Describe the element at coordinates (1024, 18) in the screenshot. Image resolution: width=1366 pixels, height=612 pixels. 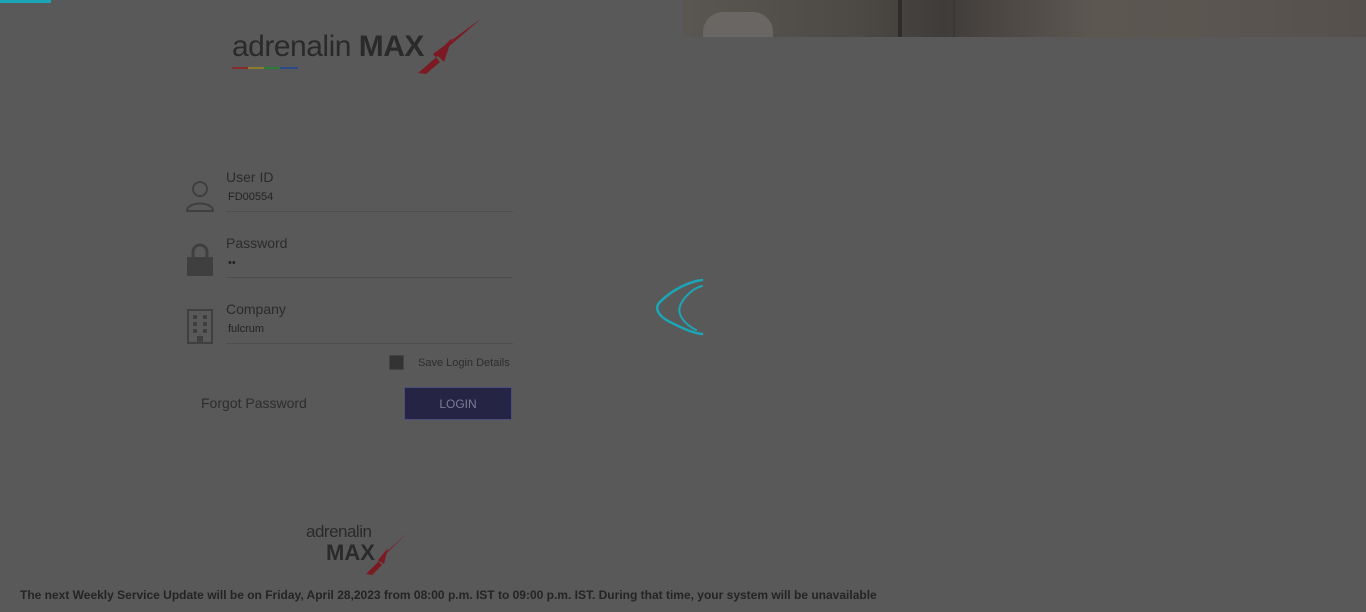
I see `hero-photo` at that location.